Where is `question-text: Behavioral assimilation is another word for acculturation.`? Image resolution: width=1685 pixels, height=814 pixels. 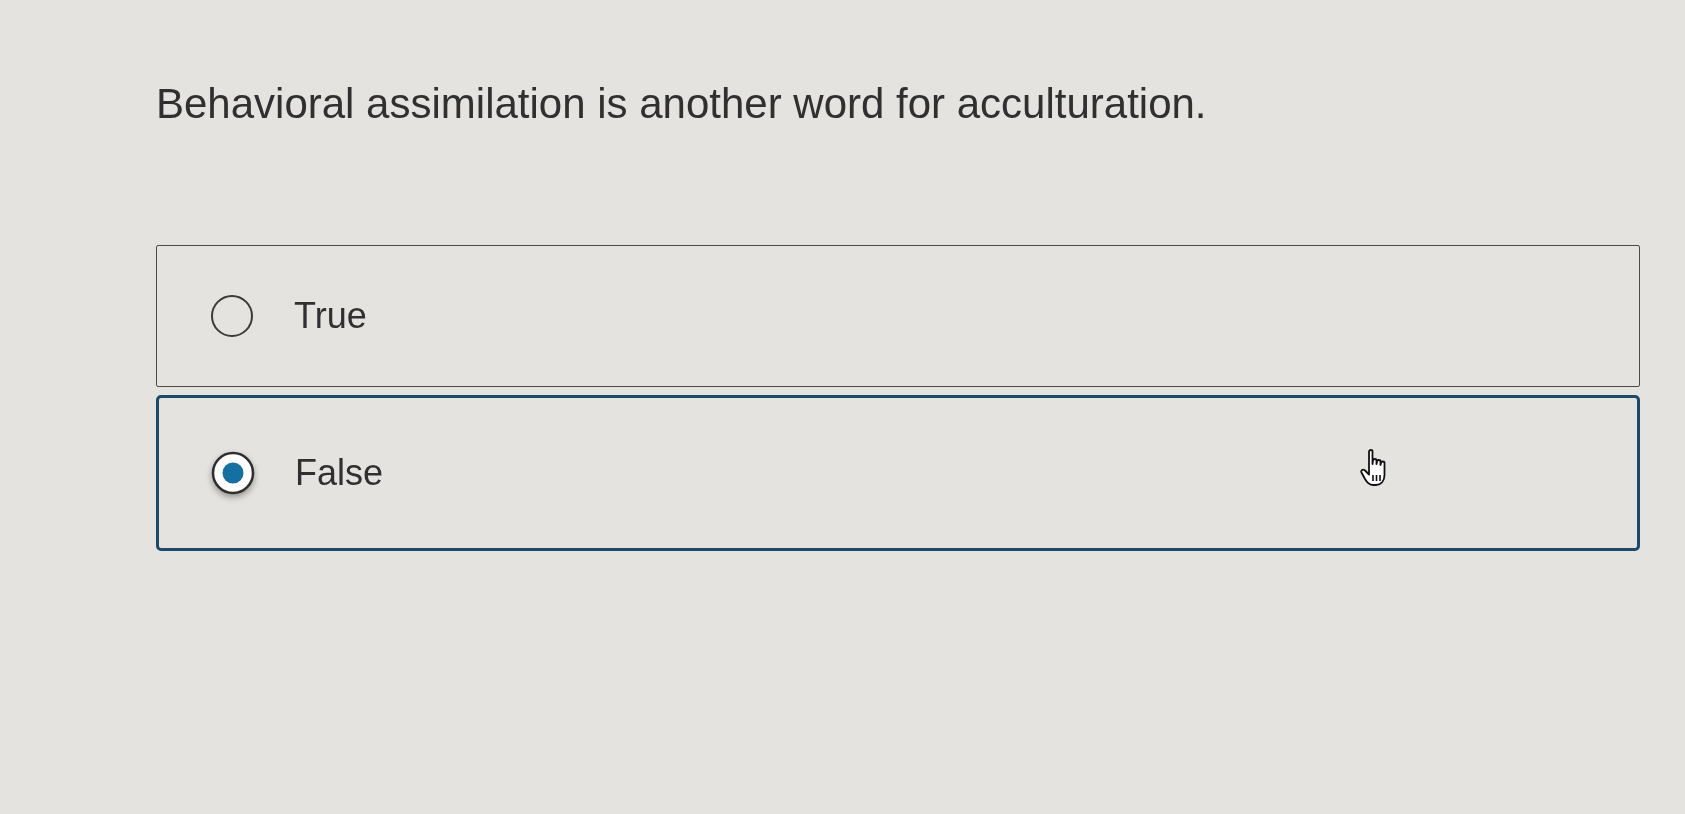 question-text: Behavioral assimilation is another word for acculturation. is located at coordinates (681, 104).